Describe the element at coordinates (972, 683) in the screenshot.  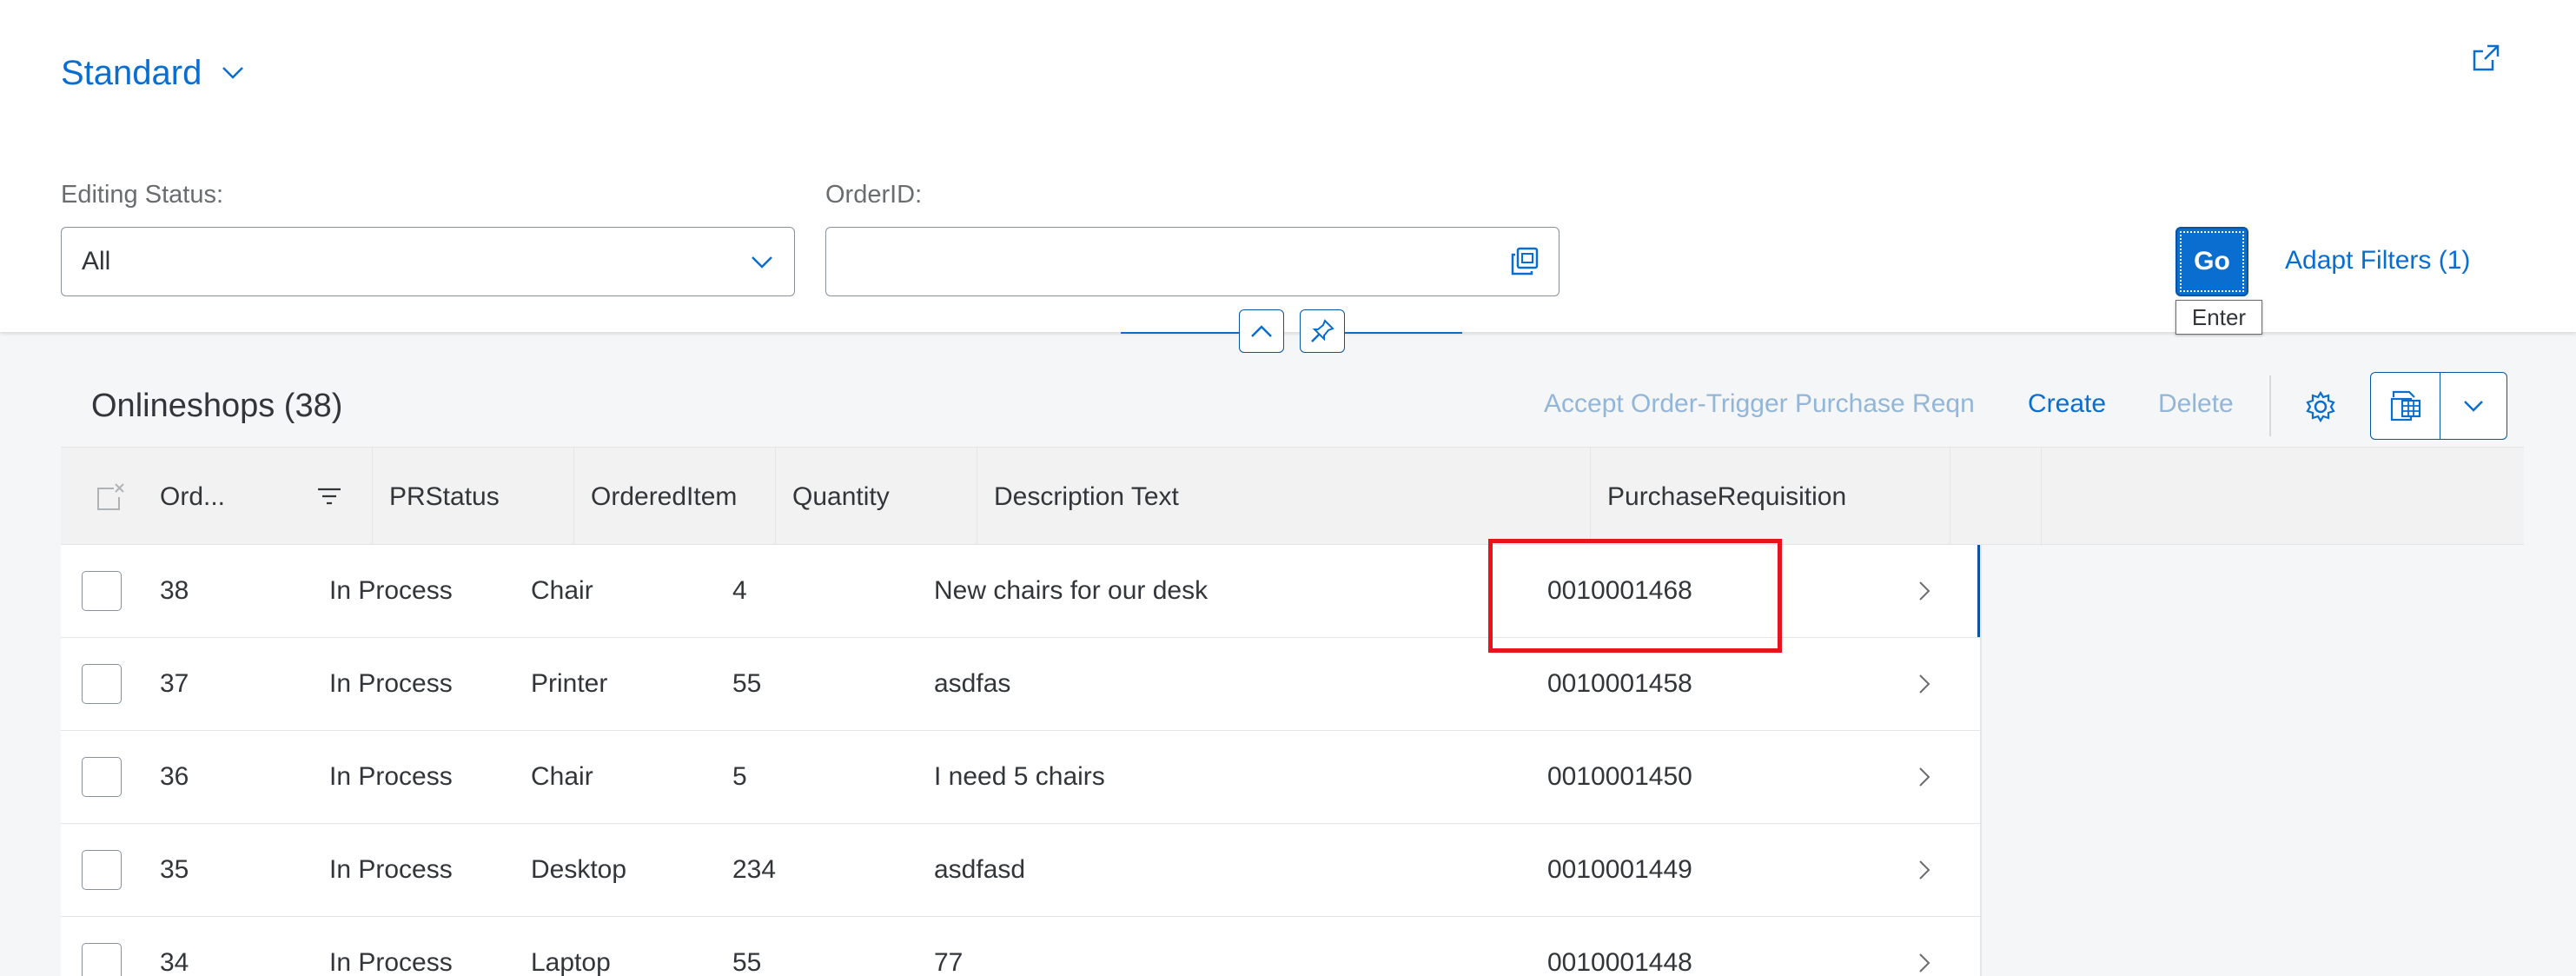
I see `cell-description: asdfas` at that location.